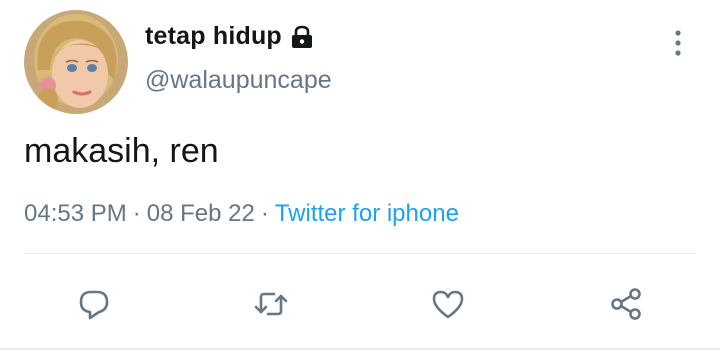 The image size is (720, 352). I want to click on like-button, so click(448, 304).